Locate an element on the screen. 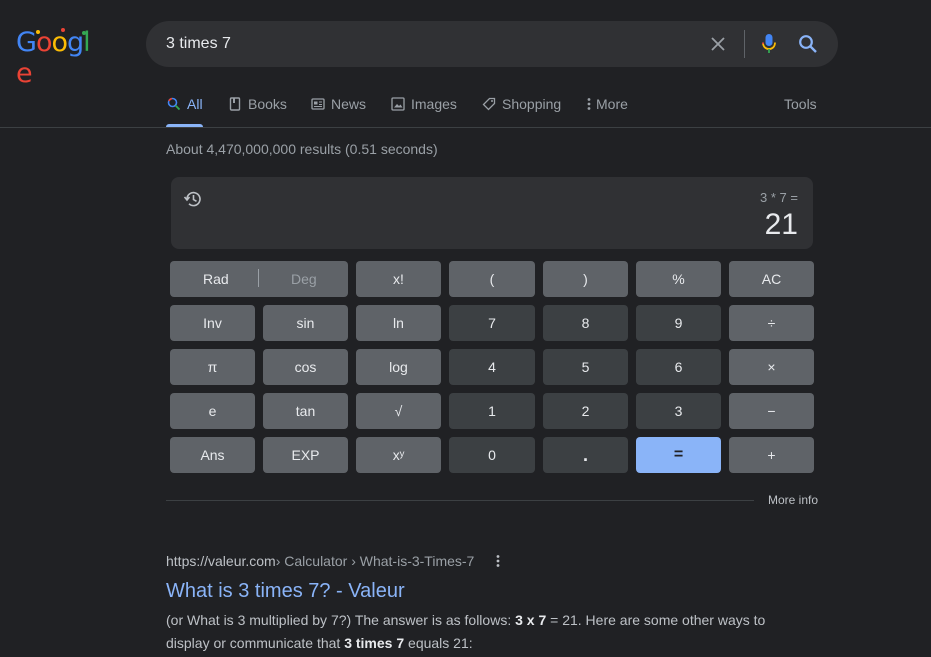 This screenshot has height=657, width=931. tab-label: Shopping is located at coordinates (532, 104).